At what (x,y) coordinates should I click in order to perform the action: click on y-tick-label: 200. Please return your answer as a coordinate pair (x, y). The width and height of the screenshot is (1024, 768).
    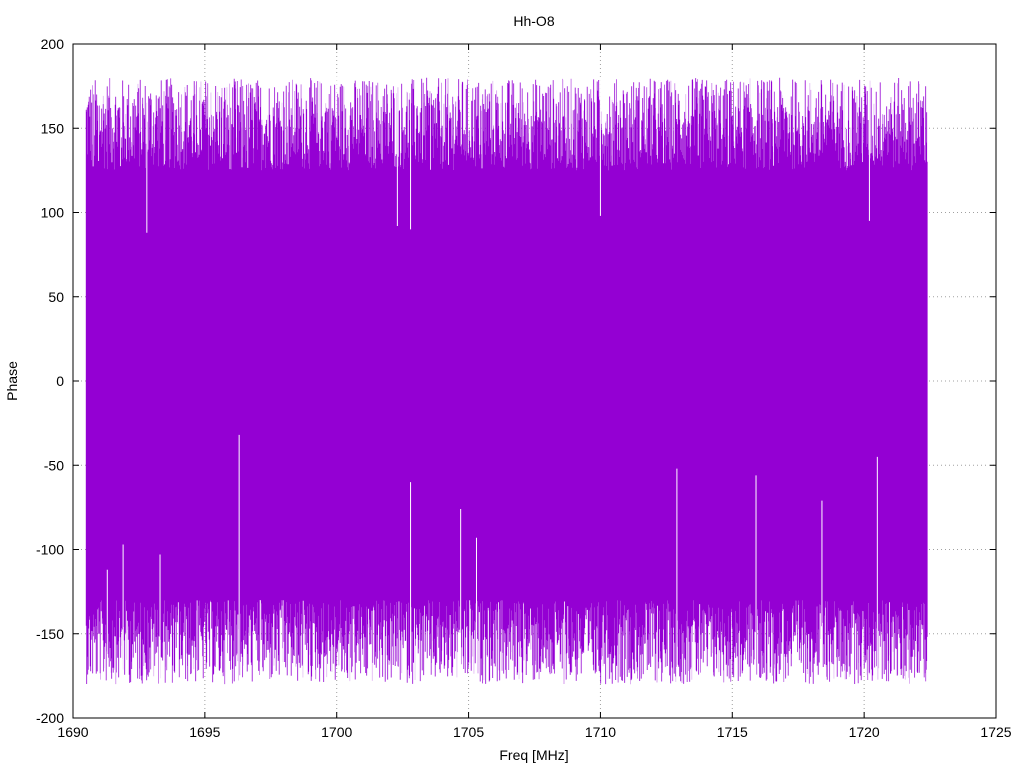
    Looking at the image, I should click on (53, 44).